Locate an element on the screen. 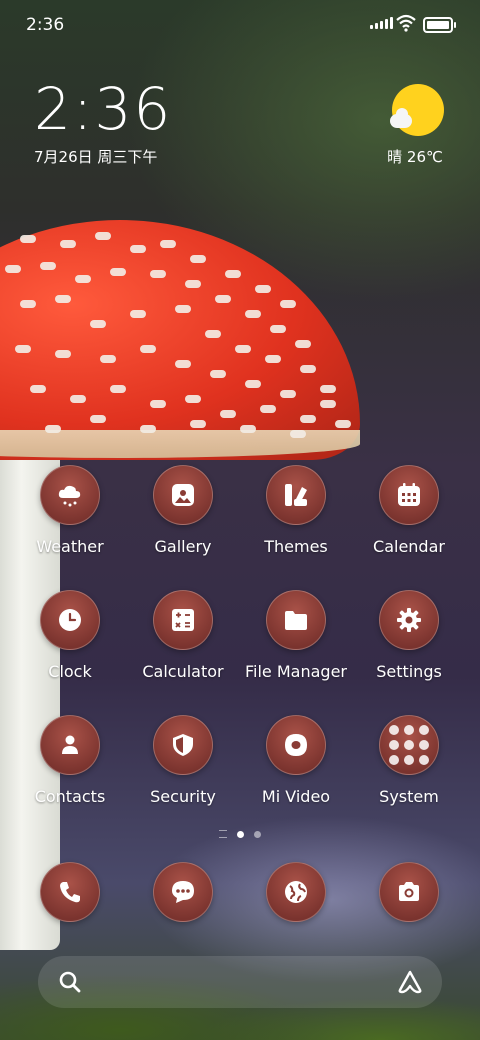  cellular-signal-icon is located at coordinates (381, 23).